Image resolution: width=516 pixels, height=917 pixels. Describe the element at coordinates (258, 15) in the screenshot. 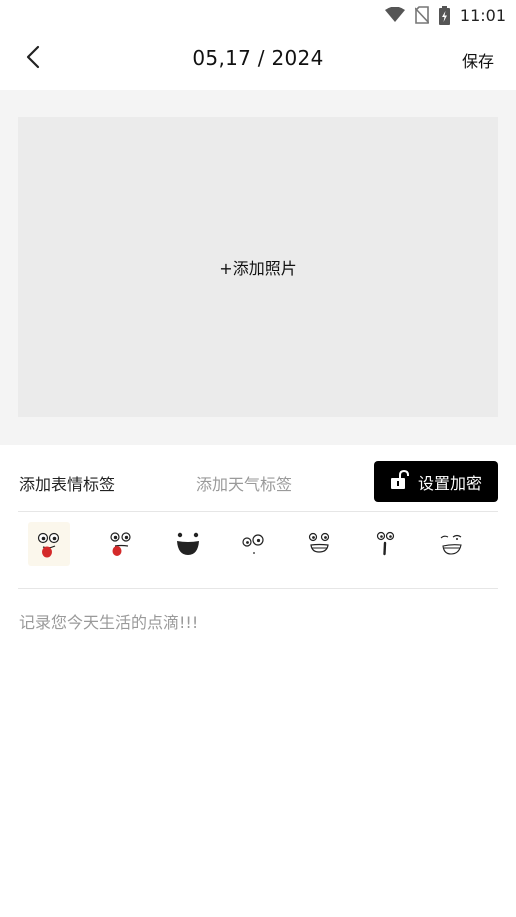

I see `status-bar: 11:01` at that location.